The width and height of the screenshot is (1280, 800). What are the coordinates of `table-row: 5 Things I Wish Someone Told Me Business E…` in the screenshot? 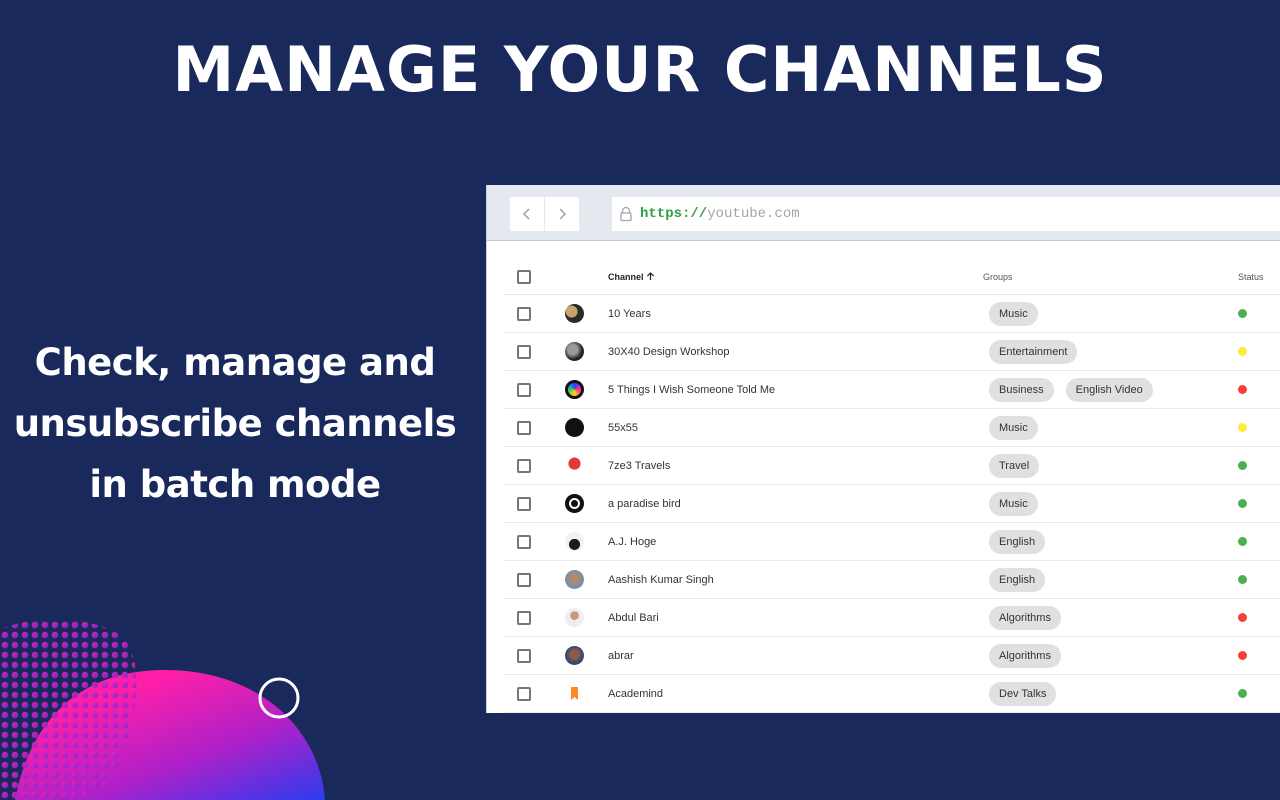 It's located at (891, 390).